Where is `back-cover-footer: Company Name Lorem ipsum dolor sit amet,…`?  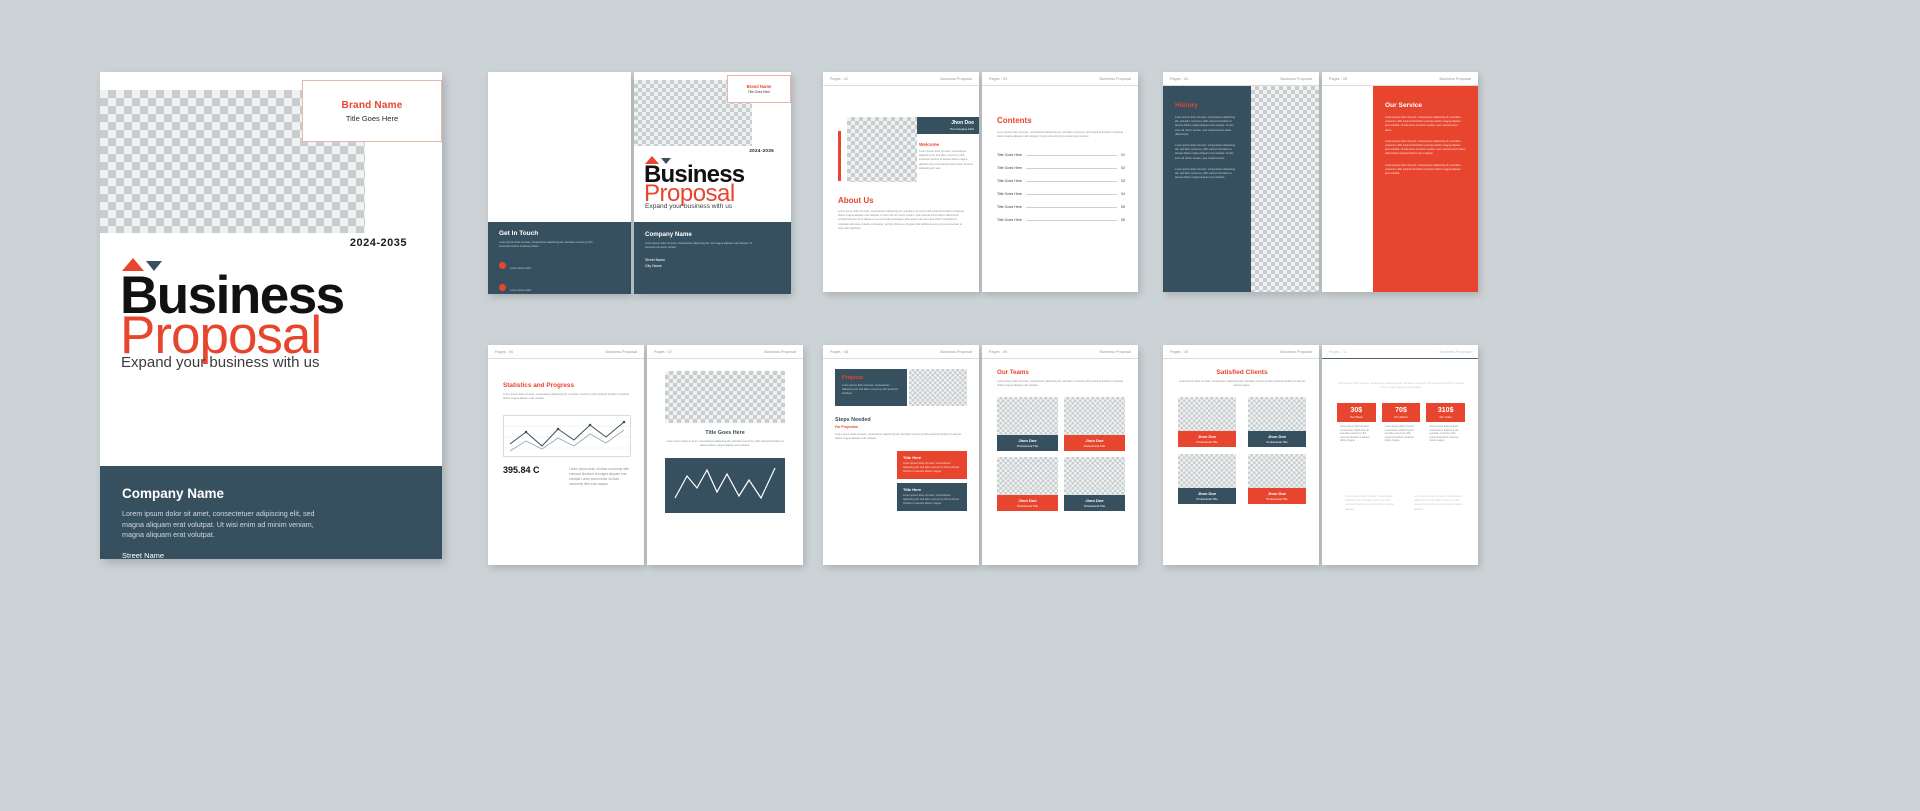
back-cover-footer: Company Name Lorem ipsum dolor sit amet,… is located at coordinates (712, 258).